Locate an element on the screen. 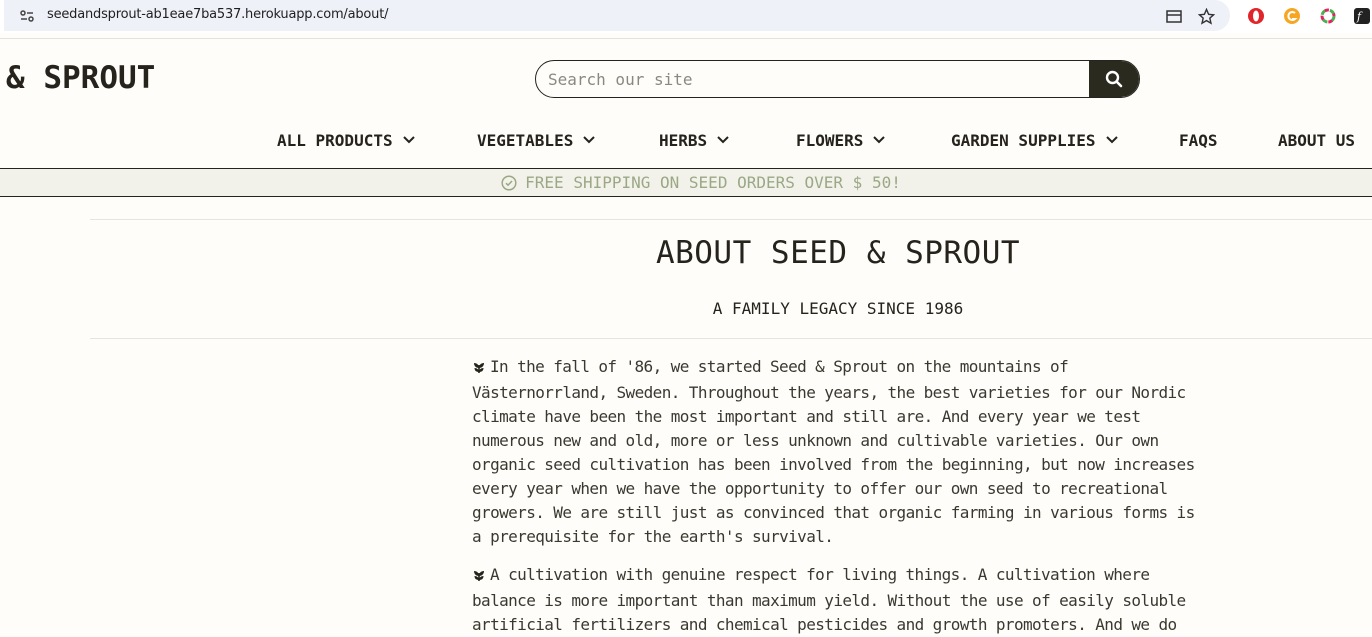  colorful-extension-icon is located at coordinates (1328, 16).